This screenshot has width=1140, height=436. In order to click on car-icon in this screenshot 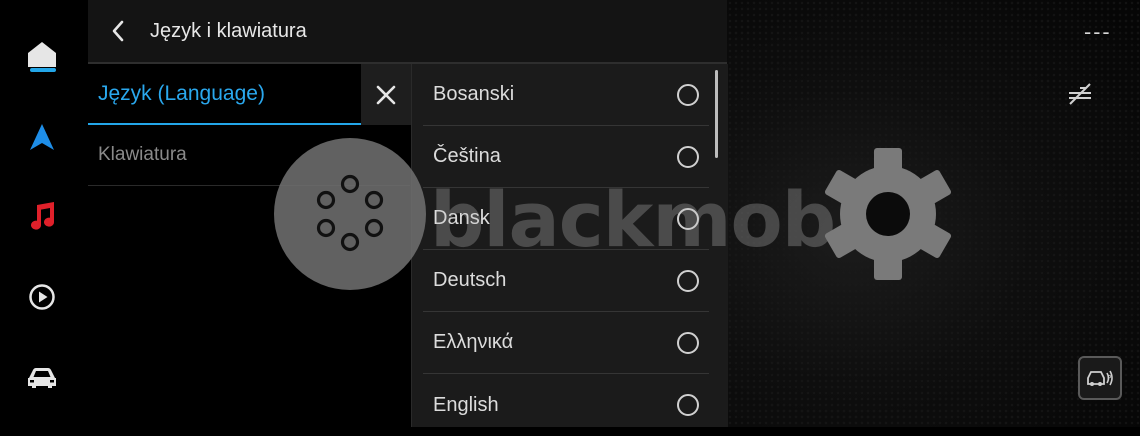, I will do `click(42, 378)`.